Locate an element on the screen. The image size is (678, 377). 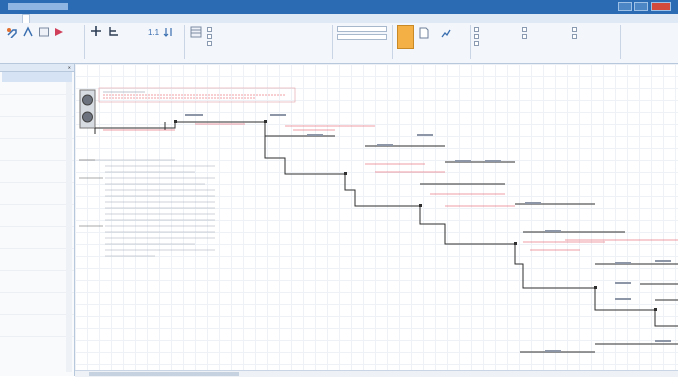
chart-icon is located at coordinates (446, 33).